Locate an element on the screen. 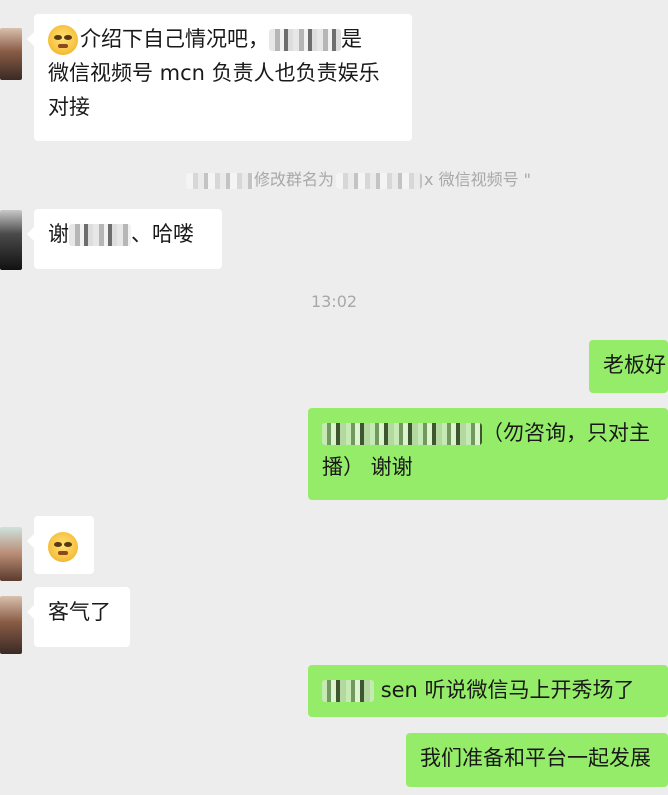 This screenshot has height=795, width=668. incoming-message-bubble: 介绍下自己情况吧， 是 微信视频号 mcn 负责人也负责娱乐 对接 is located at coordinates (219, 77).